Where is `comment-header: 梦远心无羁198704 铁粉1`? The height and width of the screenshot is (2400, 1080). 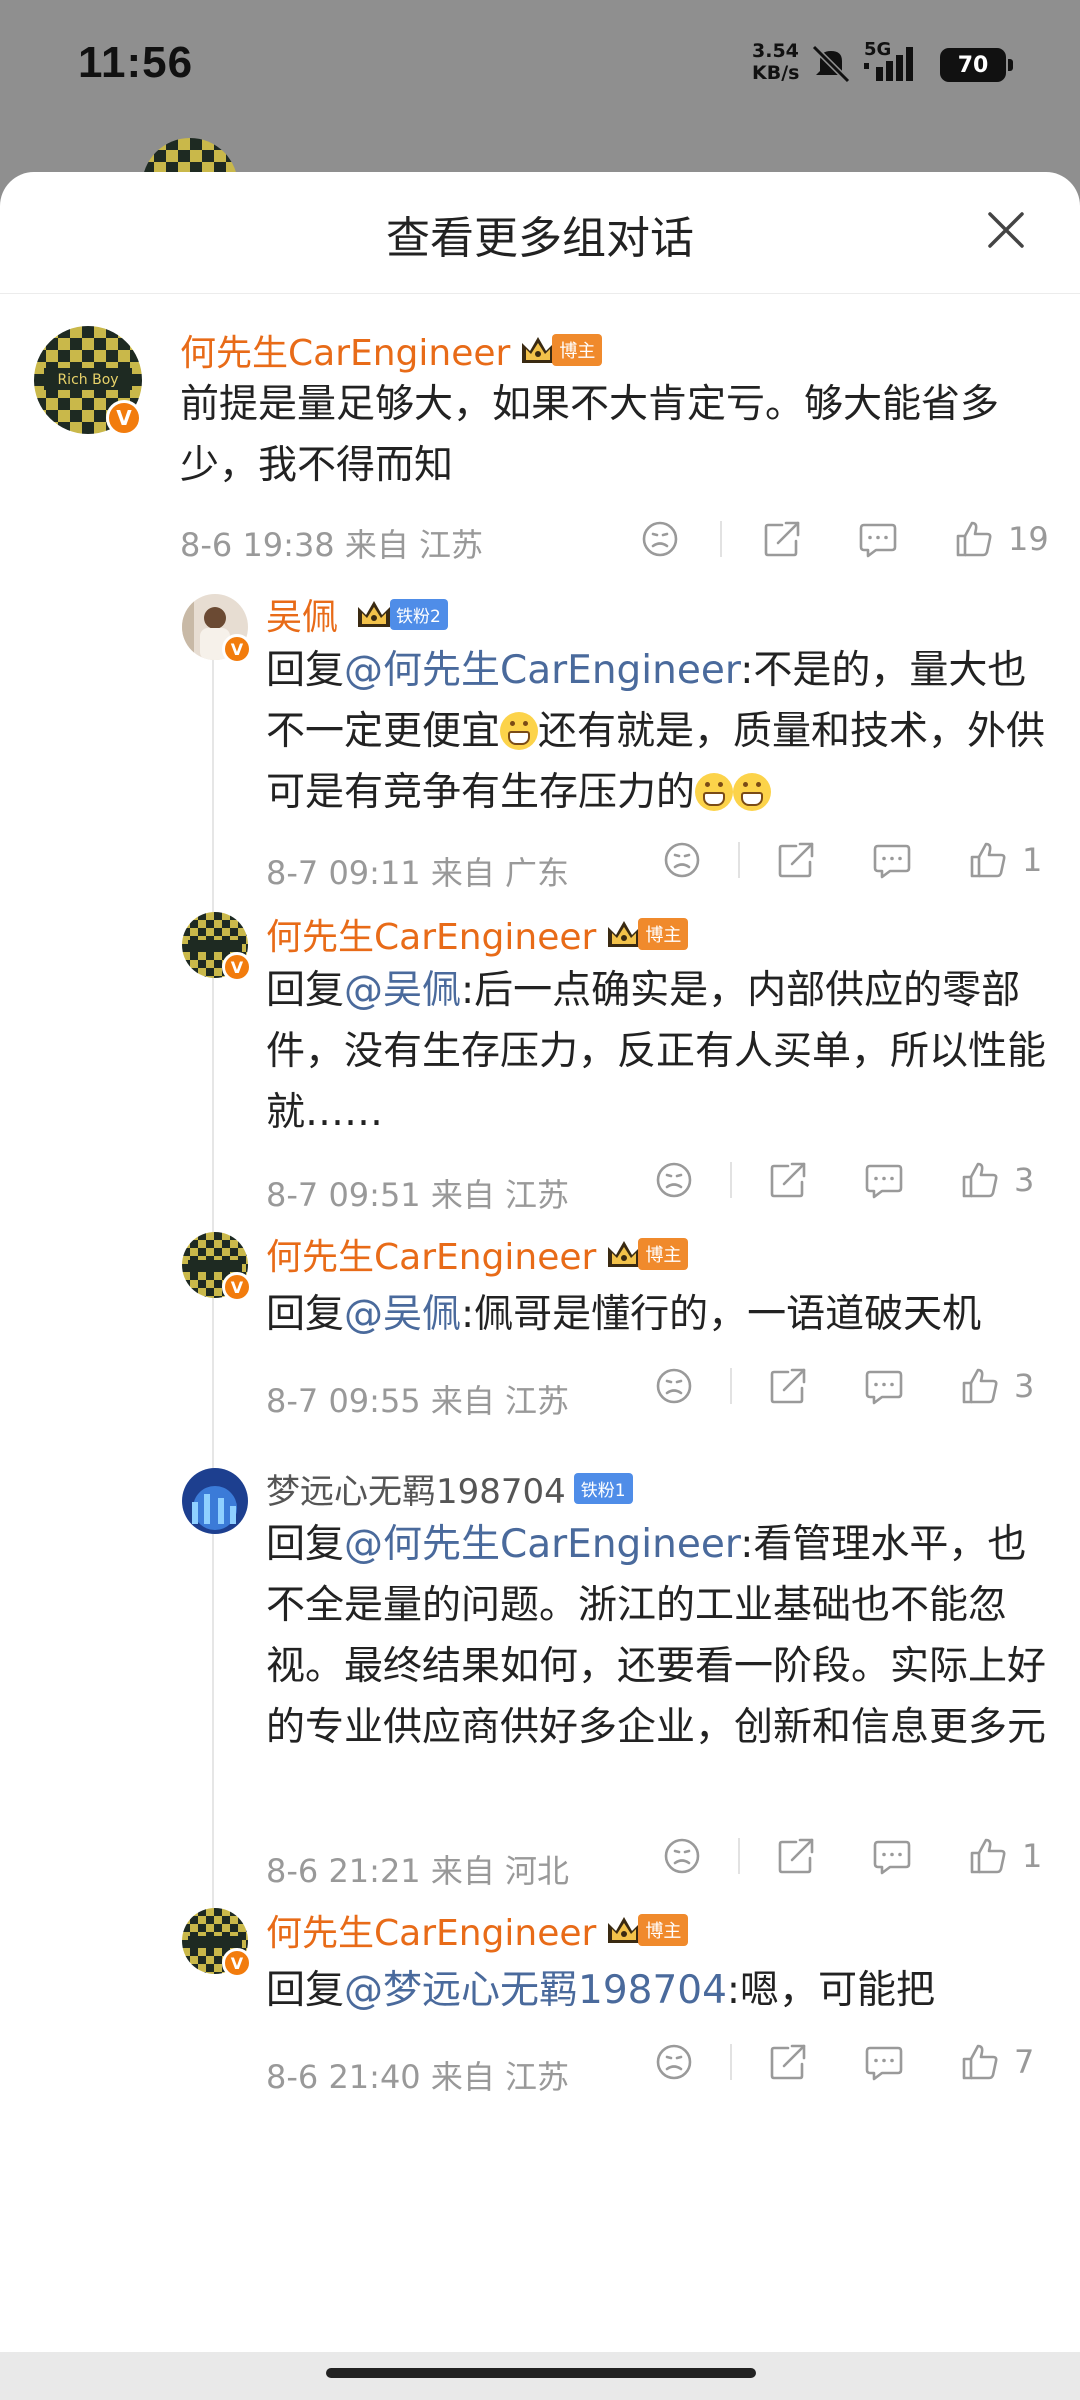
comment-header: 梦远心无羁198704 铁粉1 is located at coordinates (449, 1488).